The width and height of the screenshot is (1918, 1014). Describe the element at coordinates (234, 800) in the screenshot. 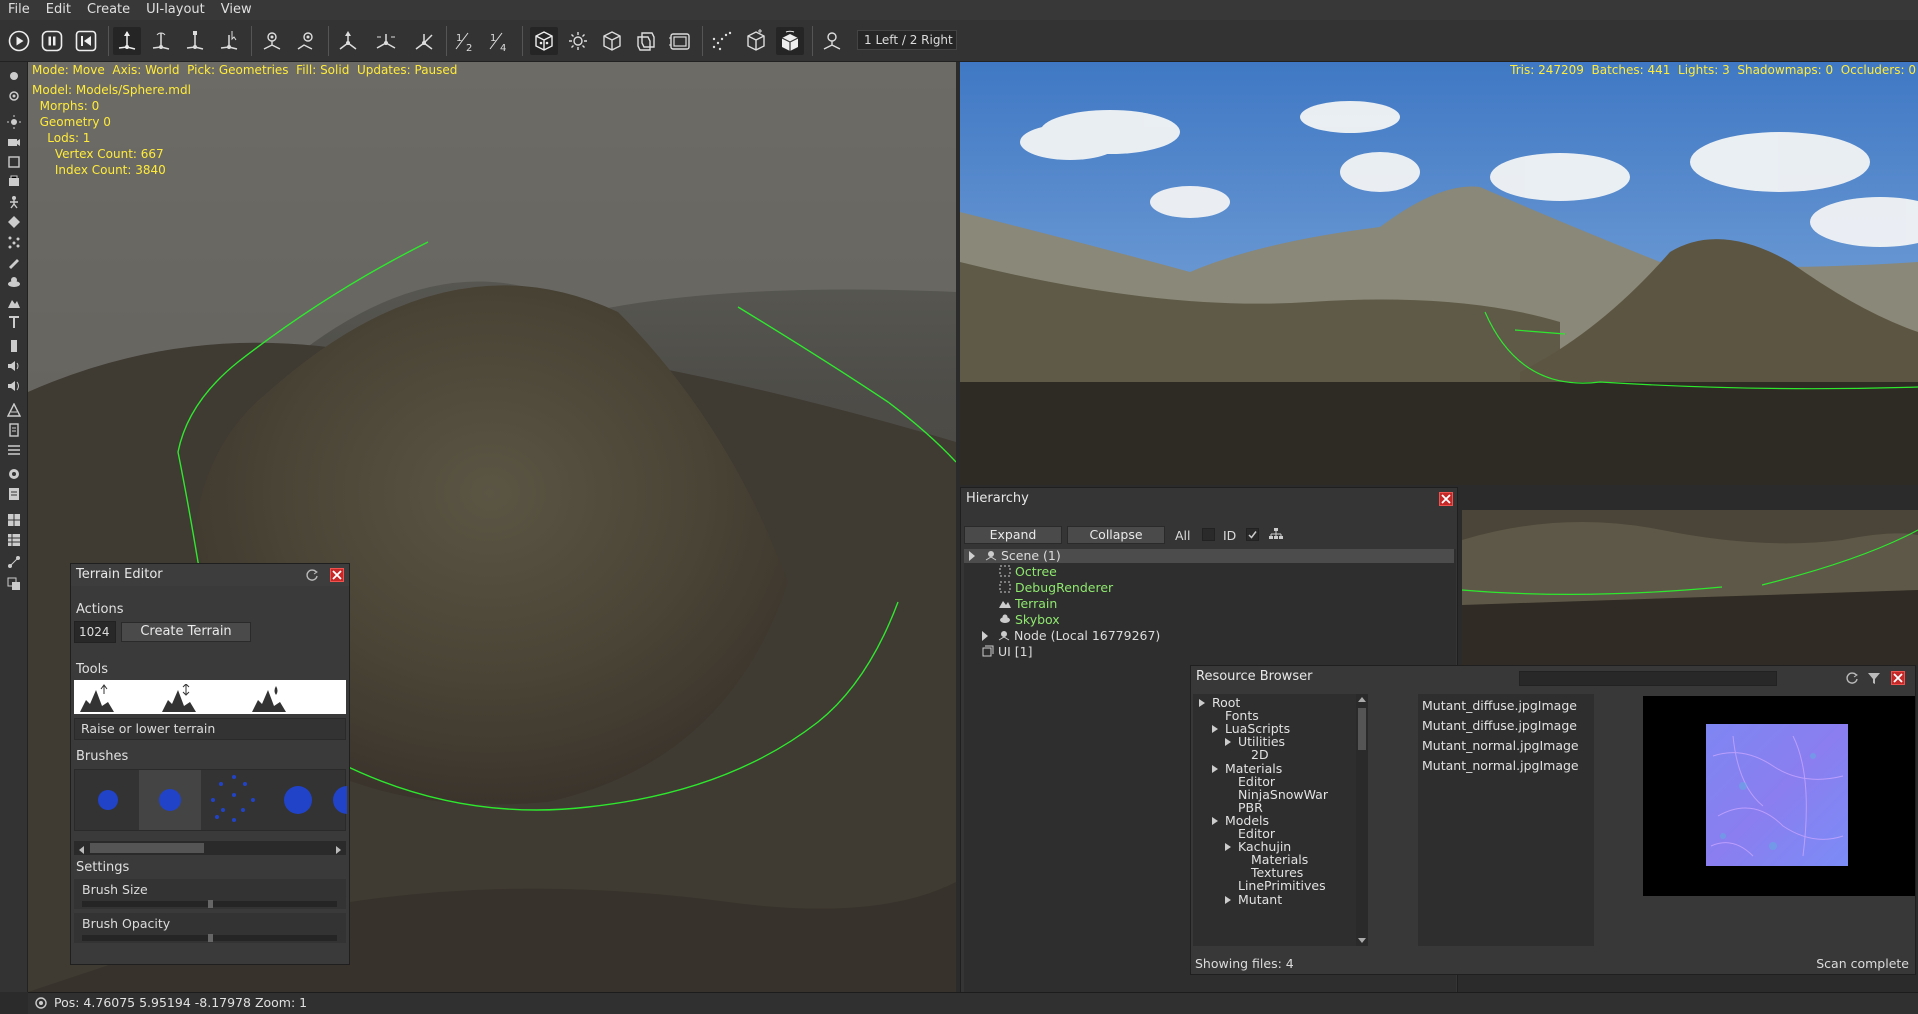

I see `brush-scatter` at that location.